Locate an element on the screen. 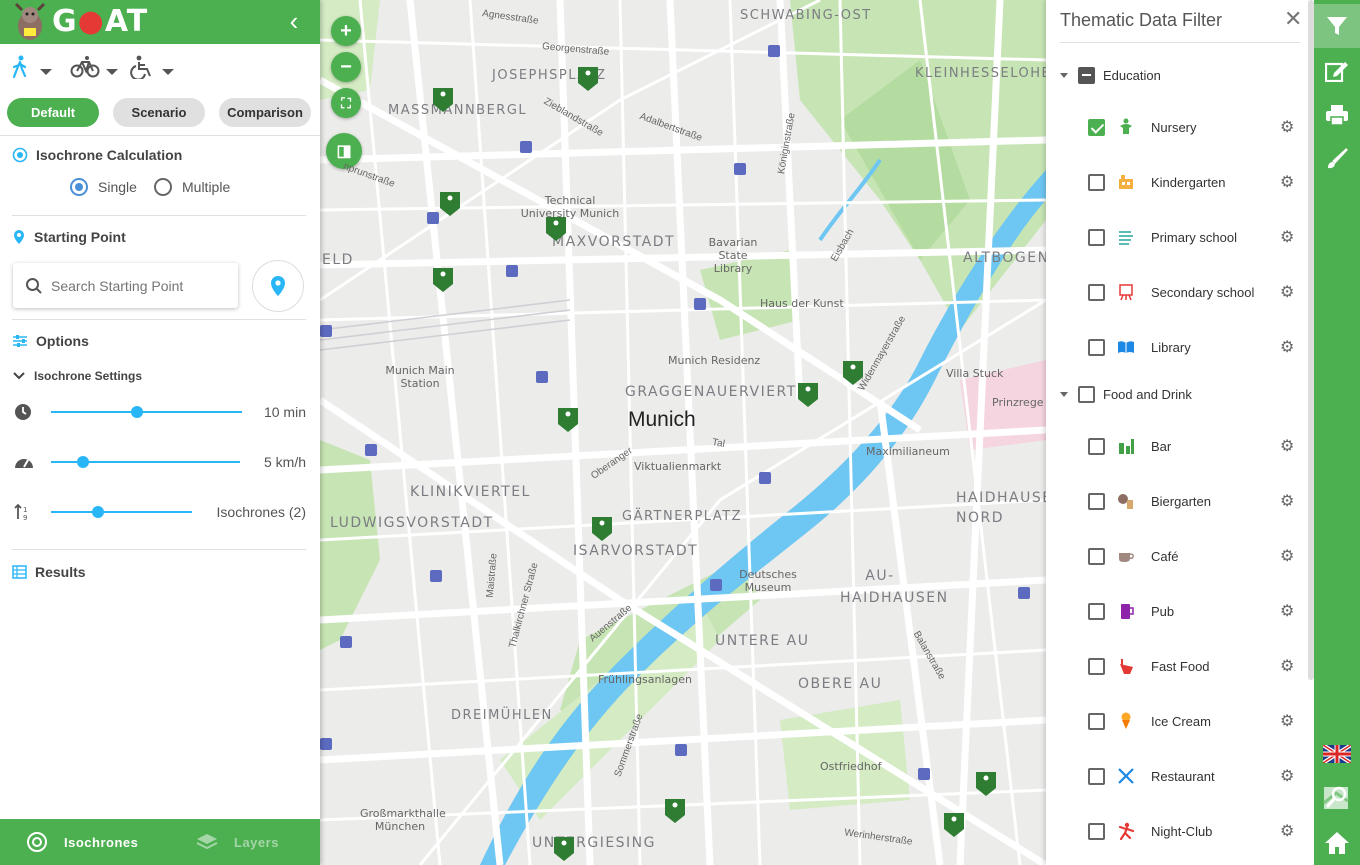 The image size is (1360, 865). wheelchair-icon is located at coordinates (140, 67).